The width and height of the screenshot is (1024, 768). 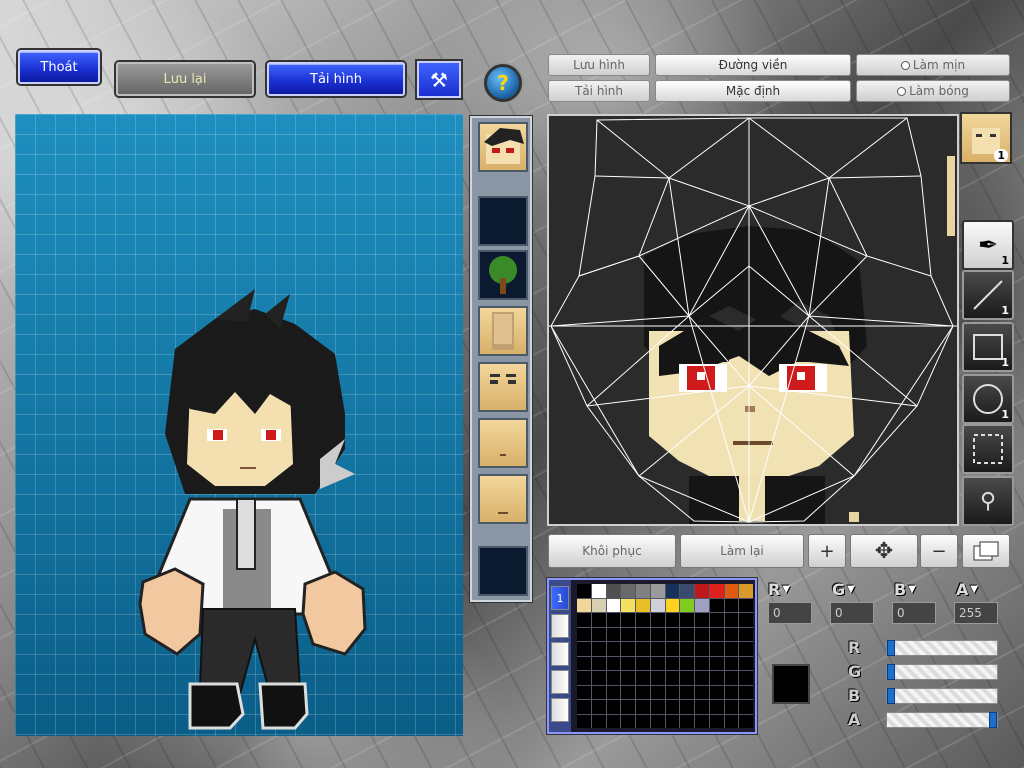 I want to click on b-slider-thumb, so click(x=891, y=696).